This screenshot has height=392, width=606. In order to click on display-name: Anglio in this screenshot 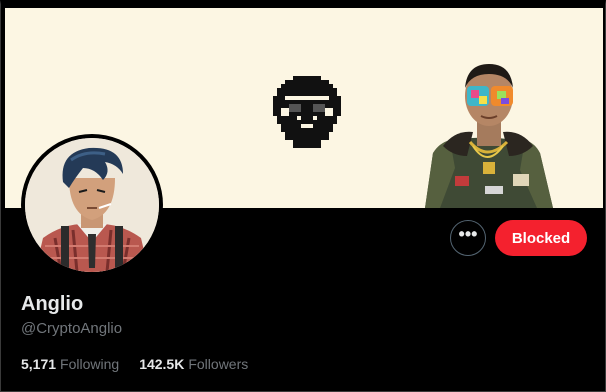, I will do `click(52, 304)`.